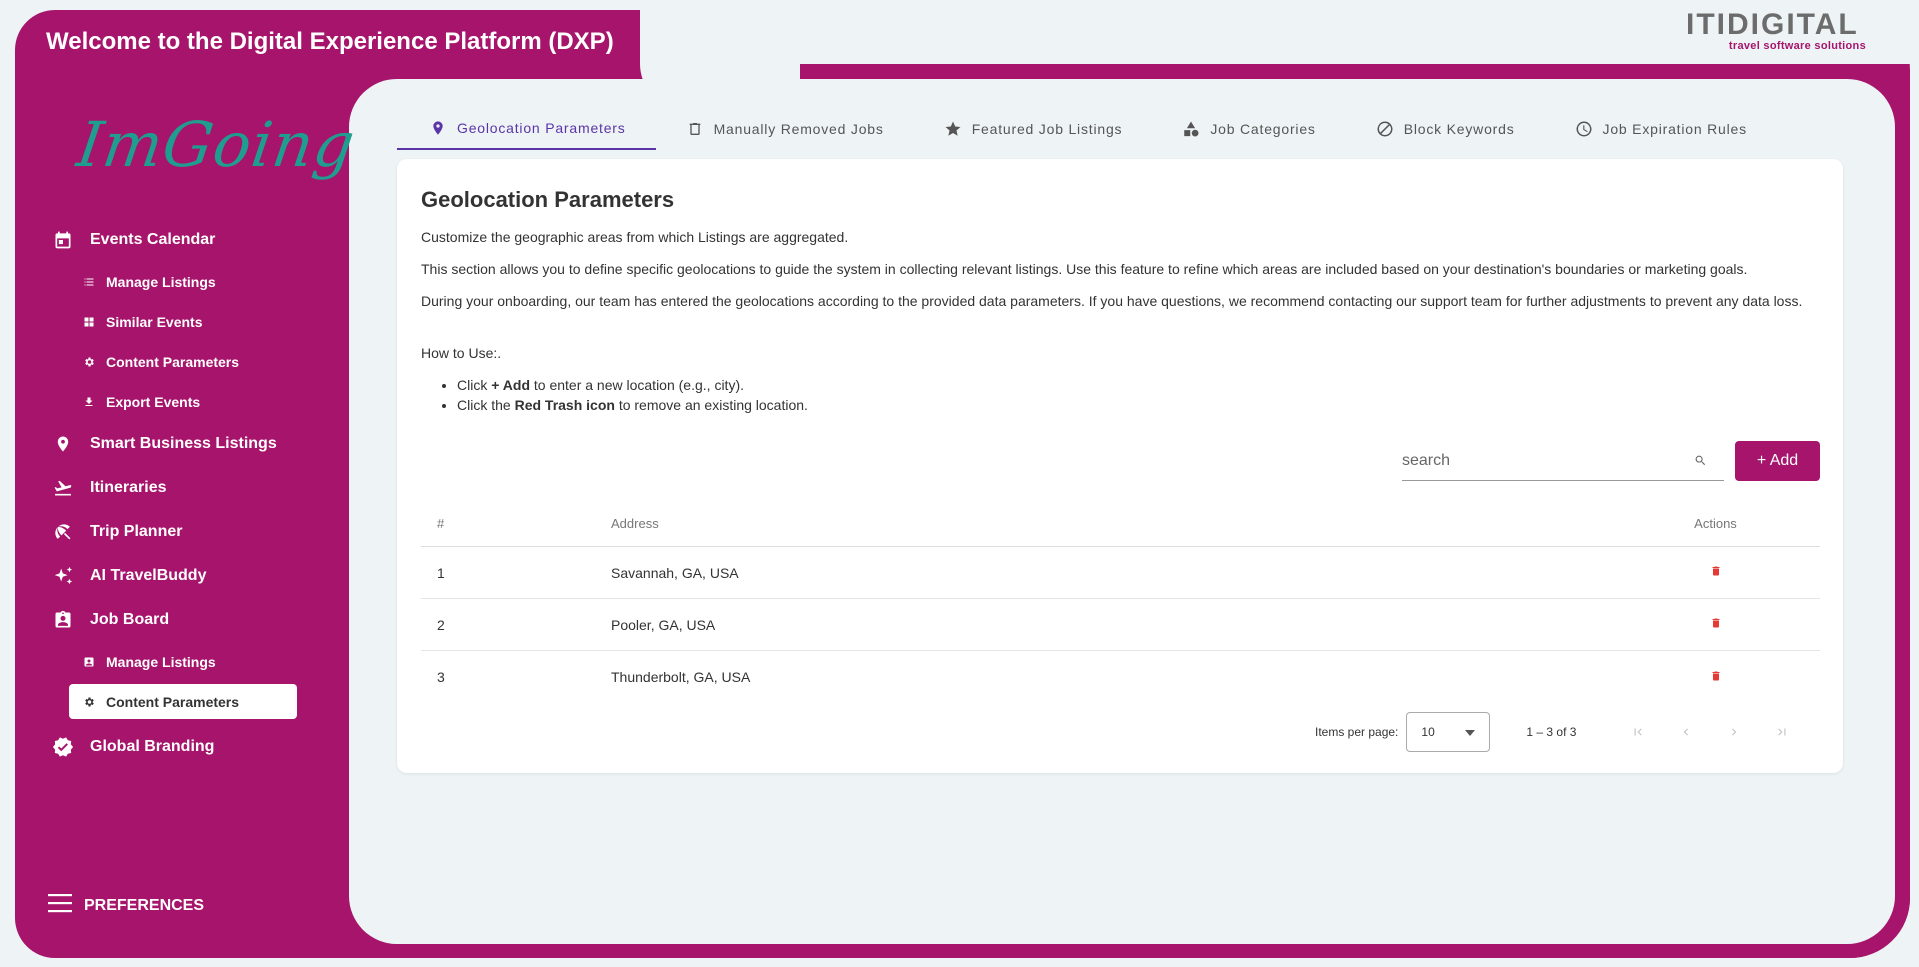  I want to click on row-address: Thunderbolt, GA, USA, so click(681, 677).